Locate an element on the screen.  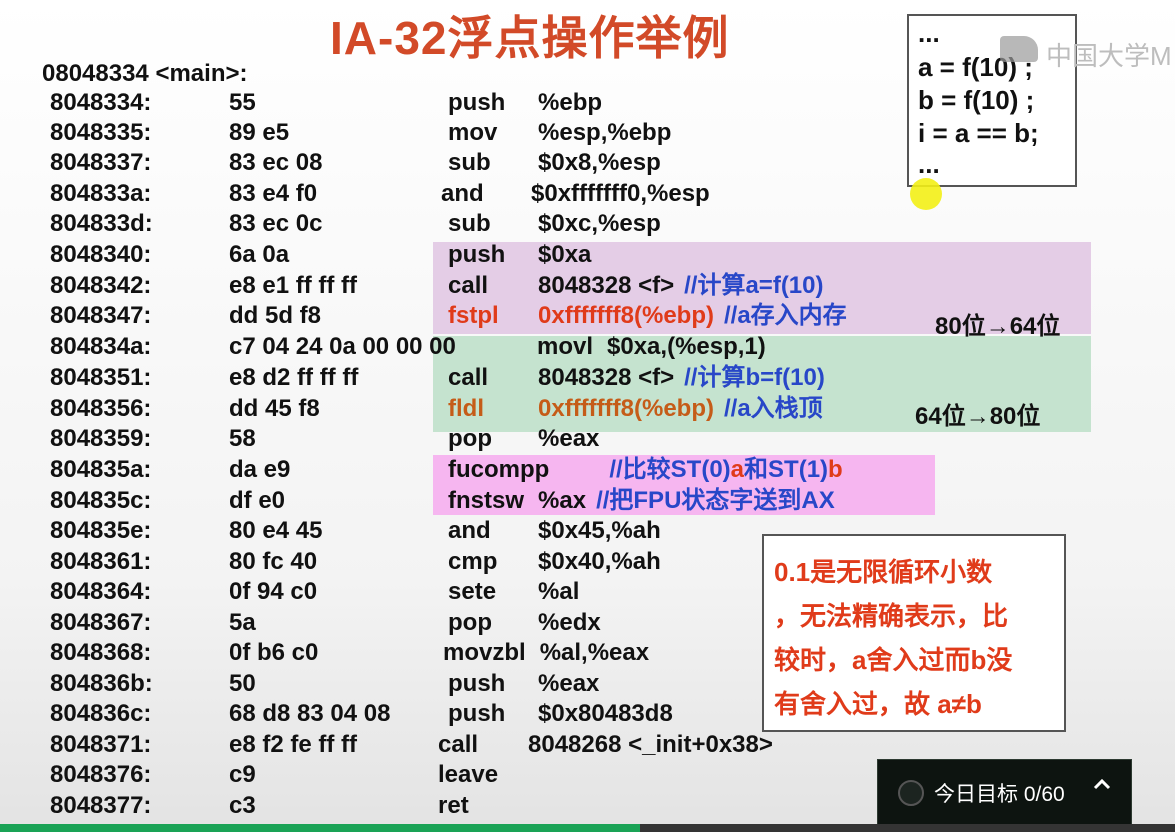
machine-code-bytes: 58 is located at coordinates (242, 438).